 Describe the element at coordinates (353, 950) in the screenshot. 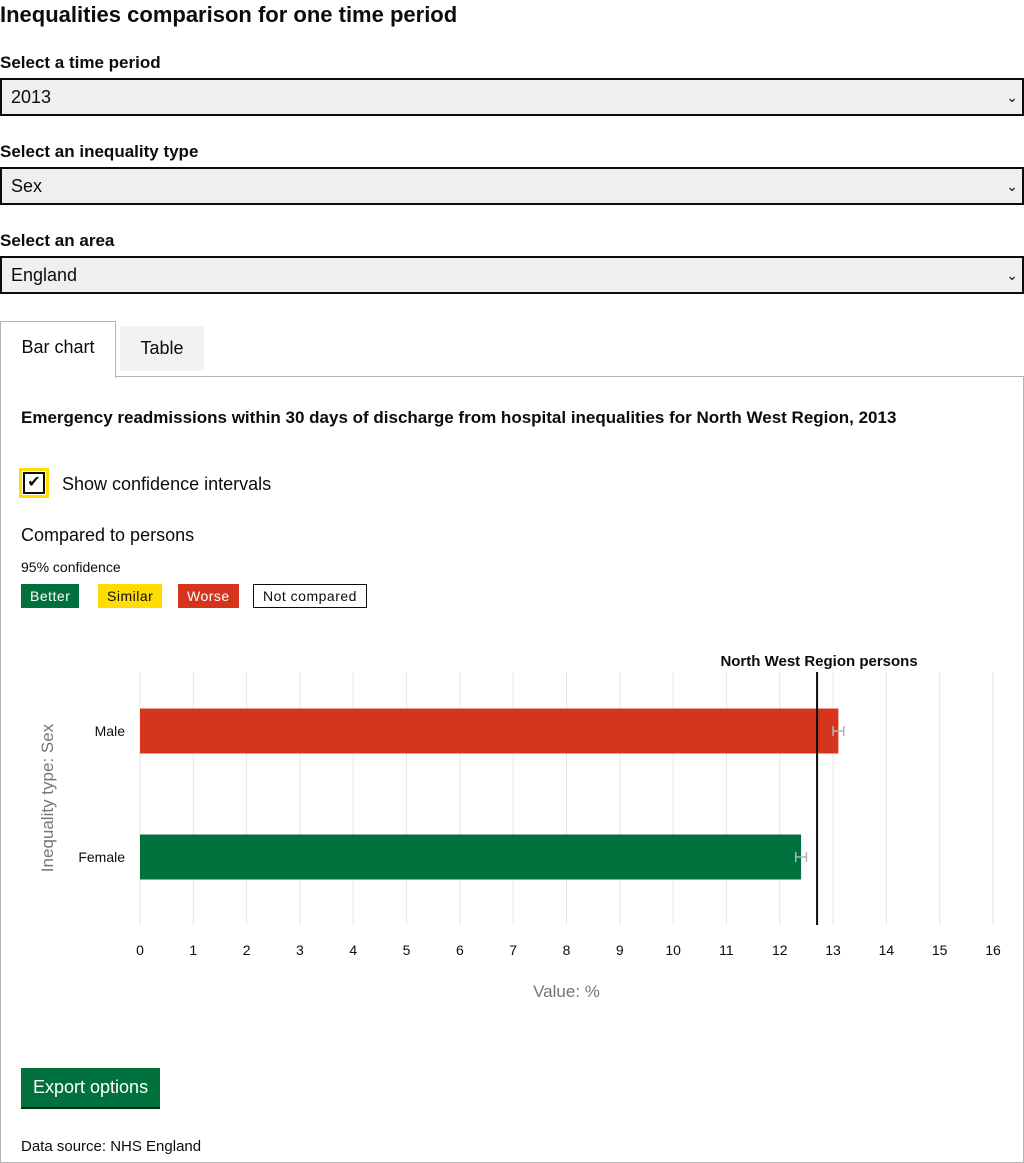

I see `x-tick-label: 4` at that location.